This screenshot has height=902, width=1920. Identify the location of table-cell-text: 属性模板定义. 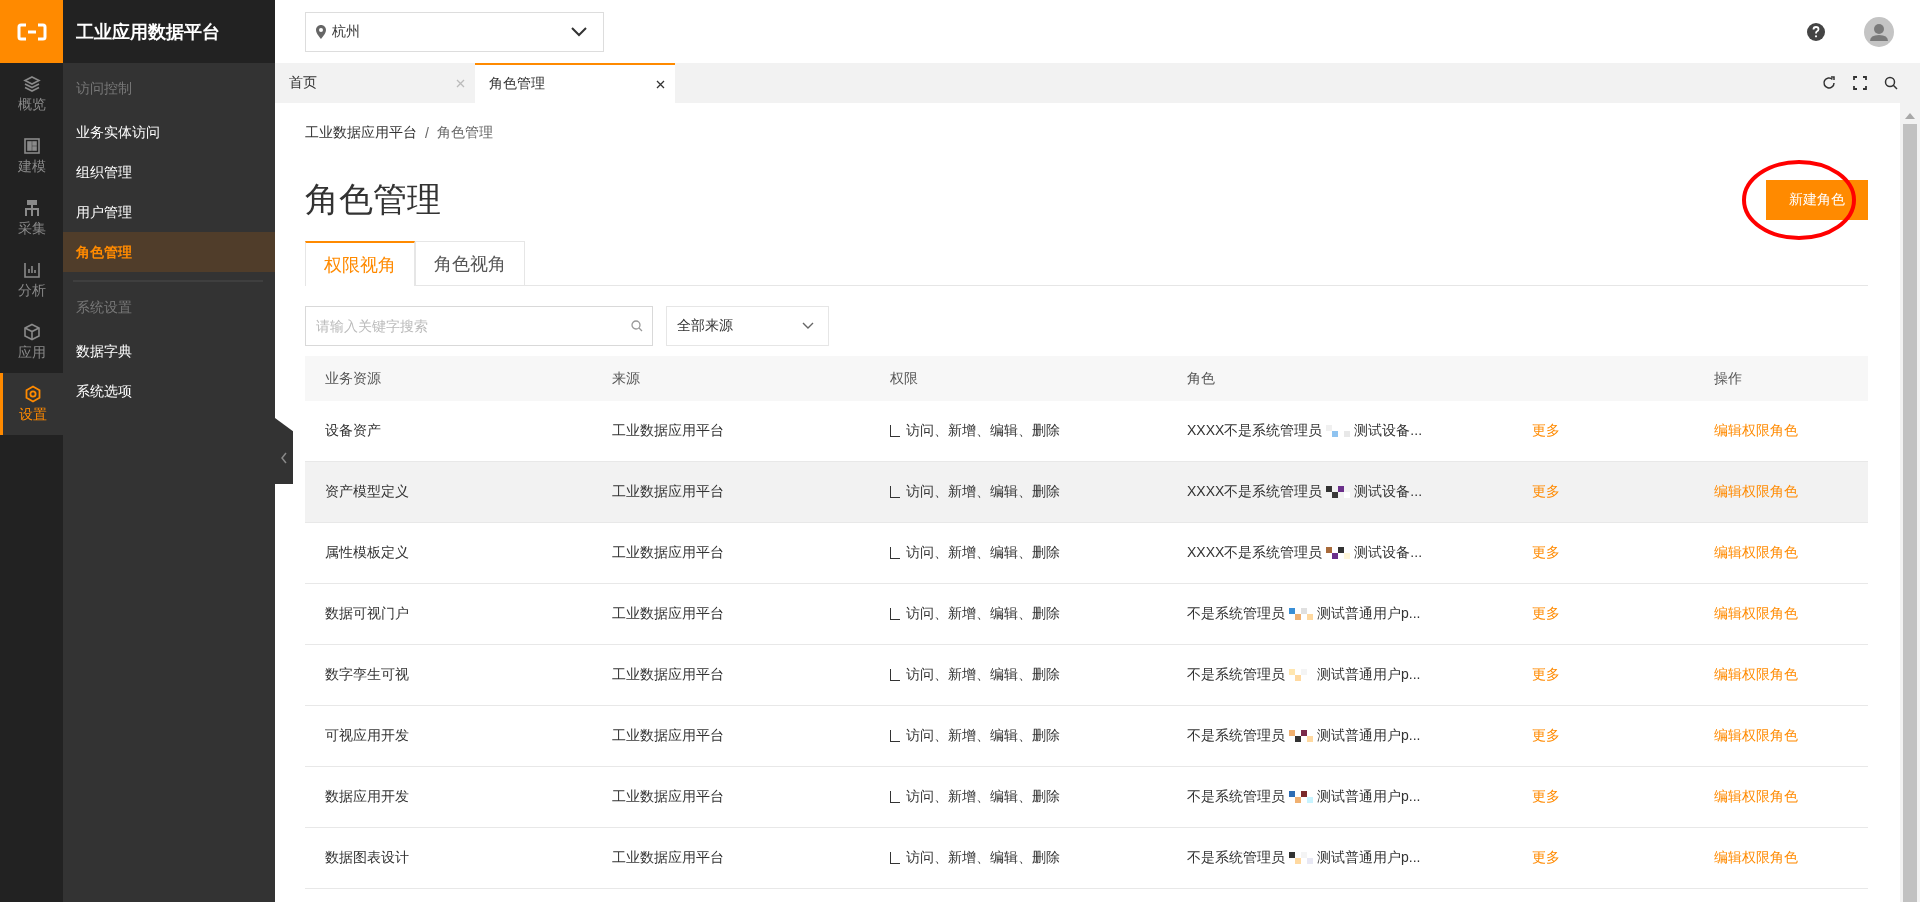
(367, 553).